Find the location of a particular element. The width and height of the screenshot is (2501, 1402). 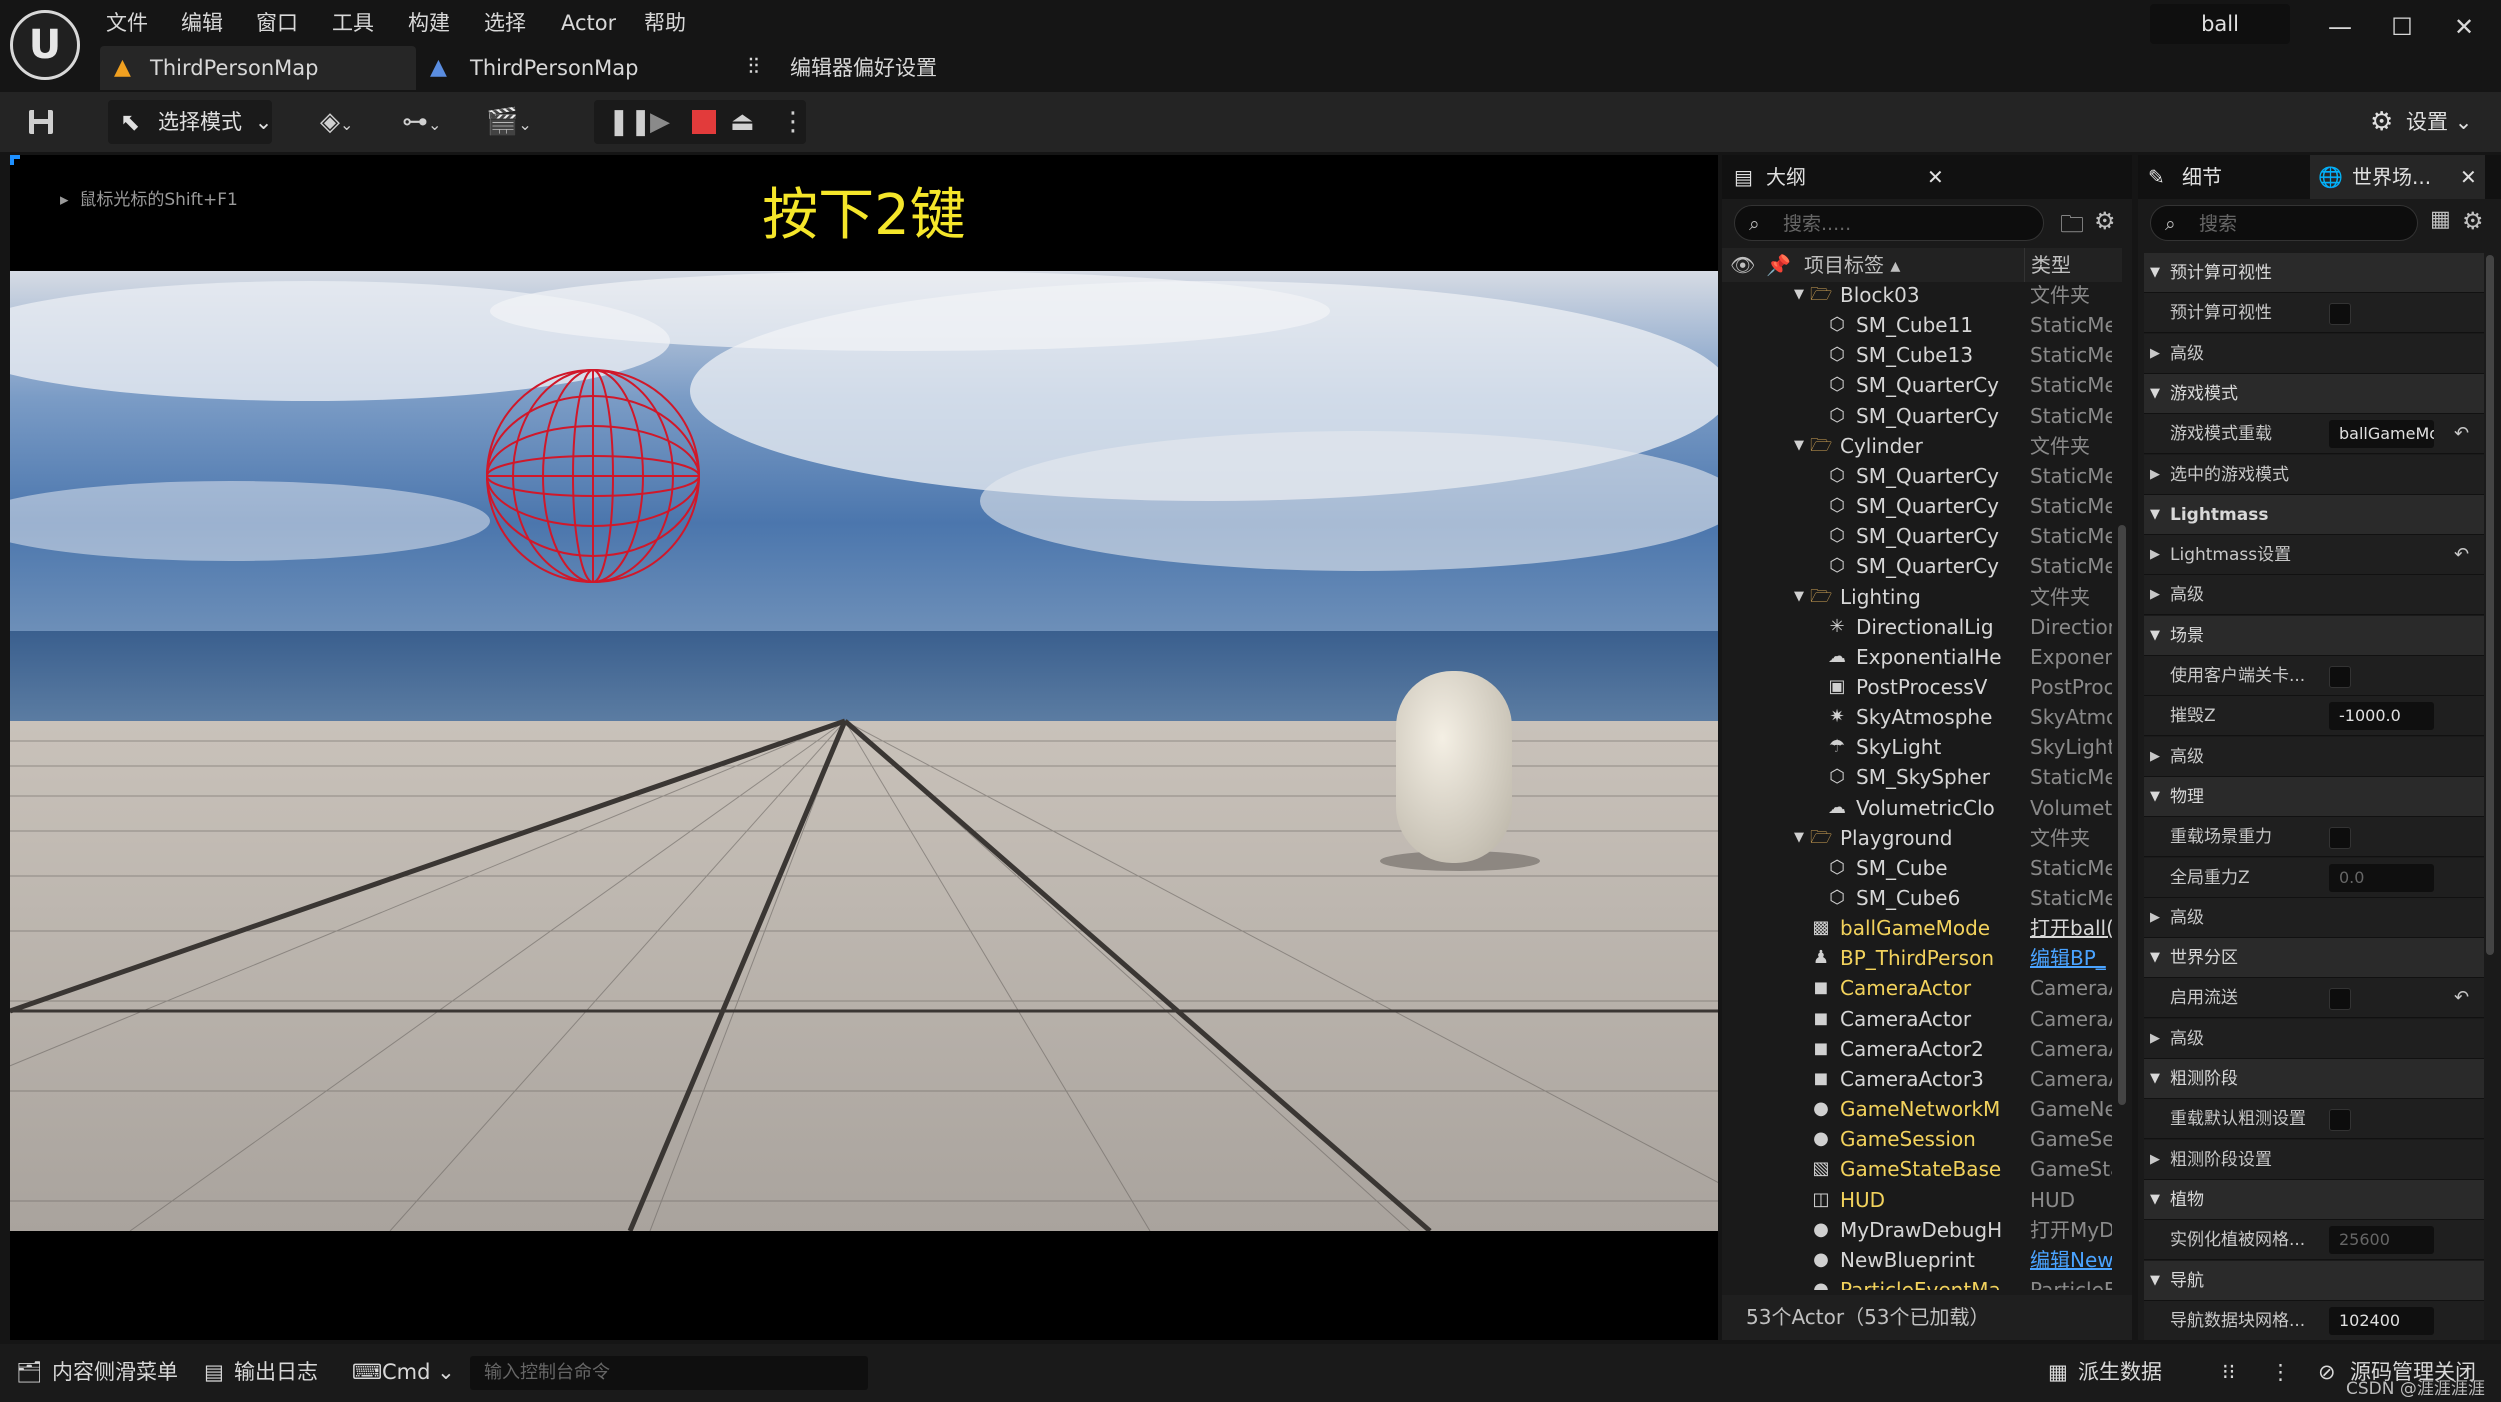

stop-icon is located at coordinates (704, 122).